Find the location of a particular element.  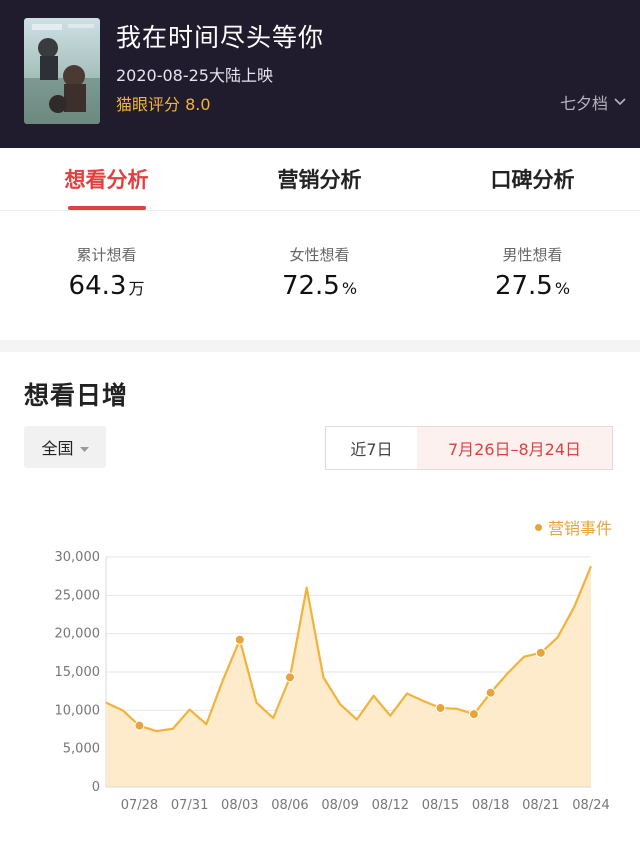

maoyan-rating: 猫眼评分 8.0 is located at coordinates (163, 104).